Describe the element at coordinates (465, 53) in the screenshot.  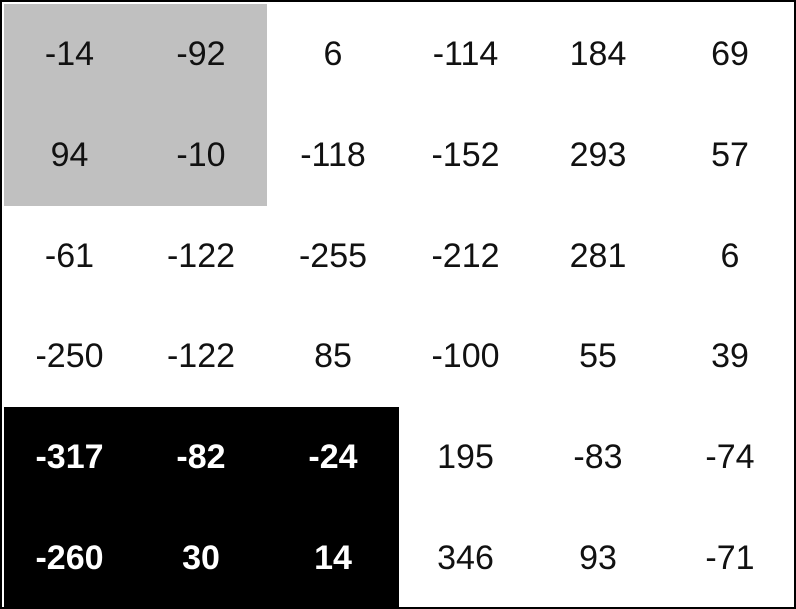
I see `matrix-cell: -114` at that location.